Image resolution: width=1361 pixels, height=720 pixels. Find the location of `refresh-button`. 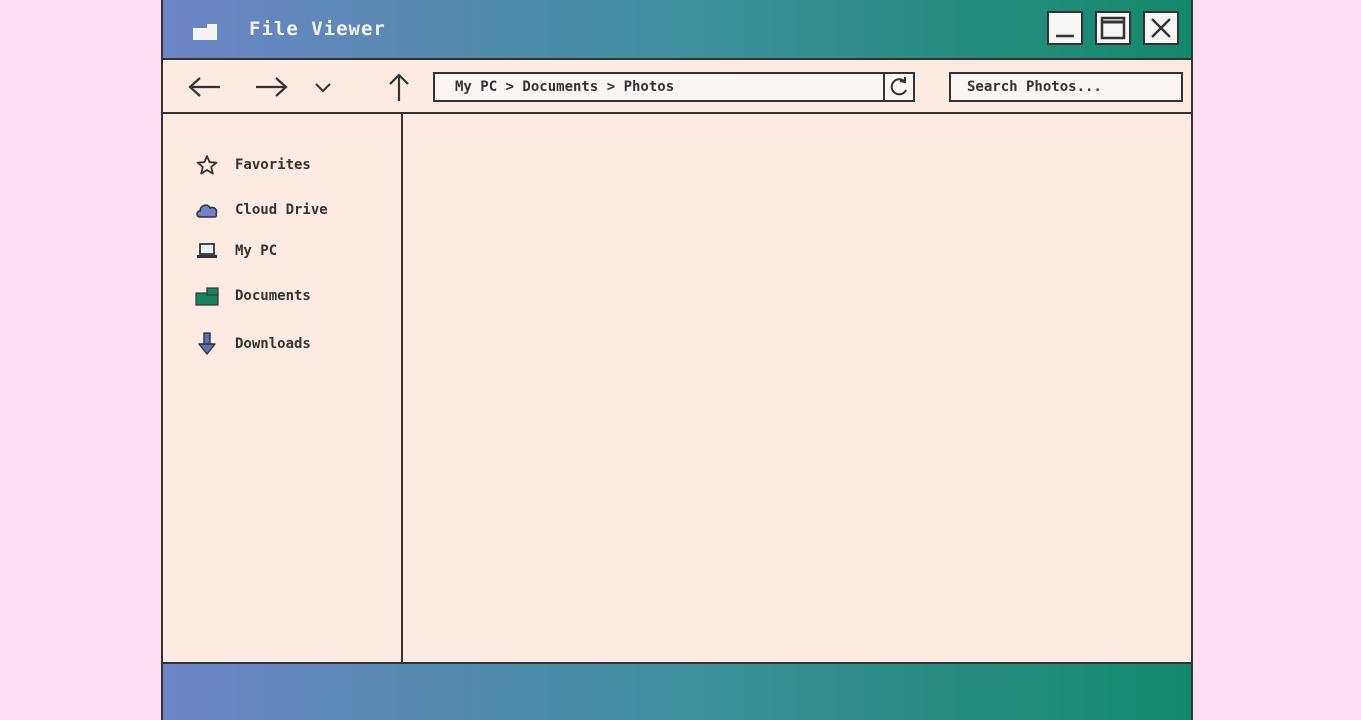

refresh-button is located at coordinates (899, 87).